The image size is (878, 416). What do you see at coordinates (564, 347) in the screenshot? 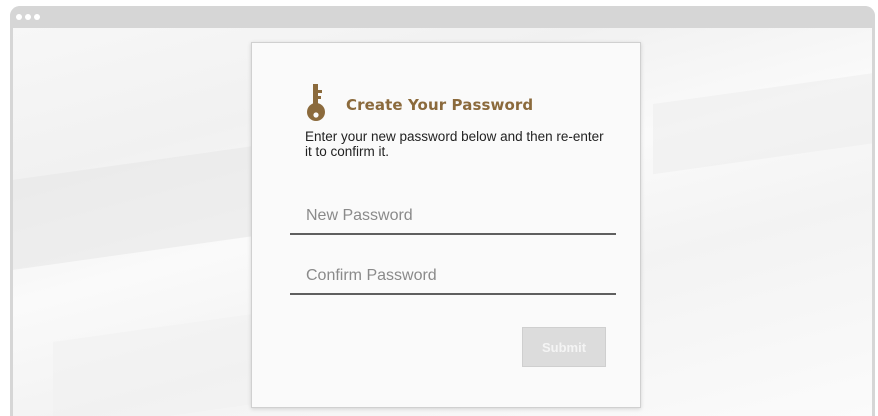
I see `submit-button: Submit` at bounding box center [564, 347].